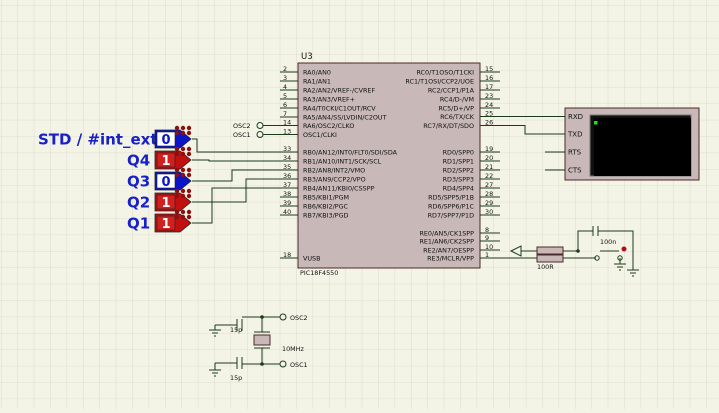 This screenshot has width=719, height=413. Describe the element at coordinates (457, 99) in the screenshot. I see `pin-label: RC4/D-/VM` at that location.